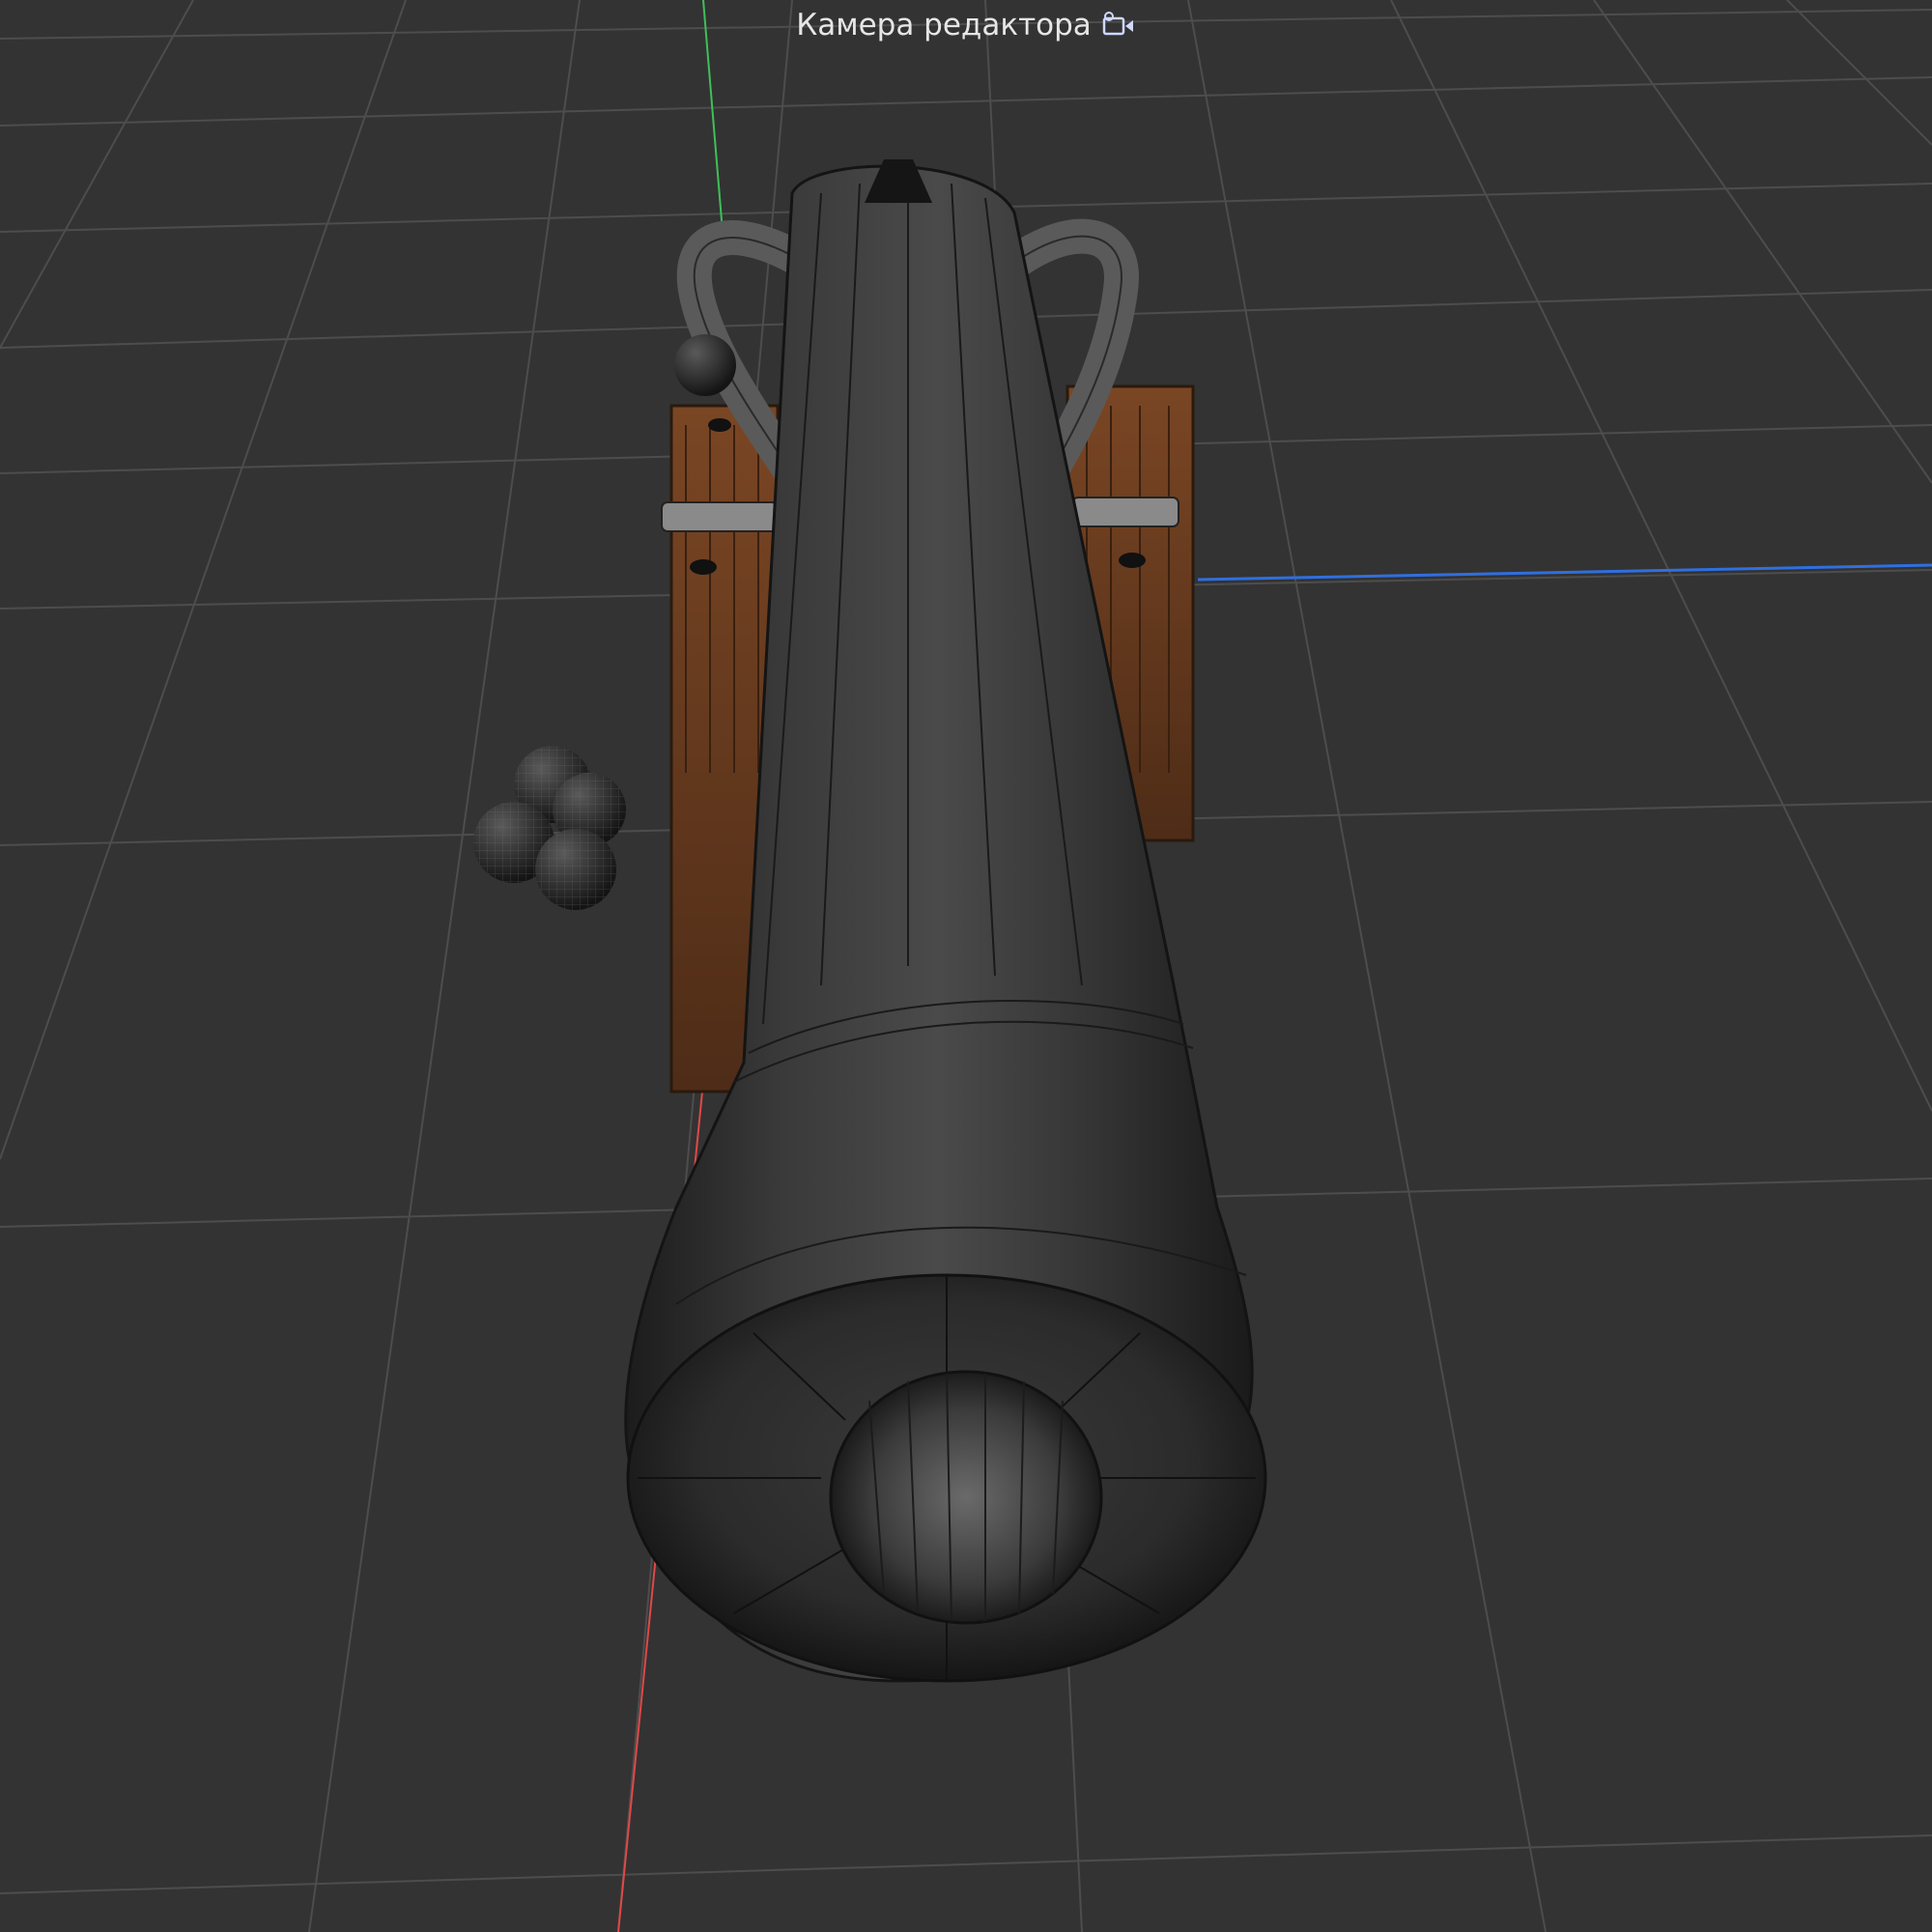  I want to click on cannon-bore, so click(966, 1497).